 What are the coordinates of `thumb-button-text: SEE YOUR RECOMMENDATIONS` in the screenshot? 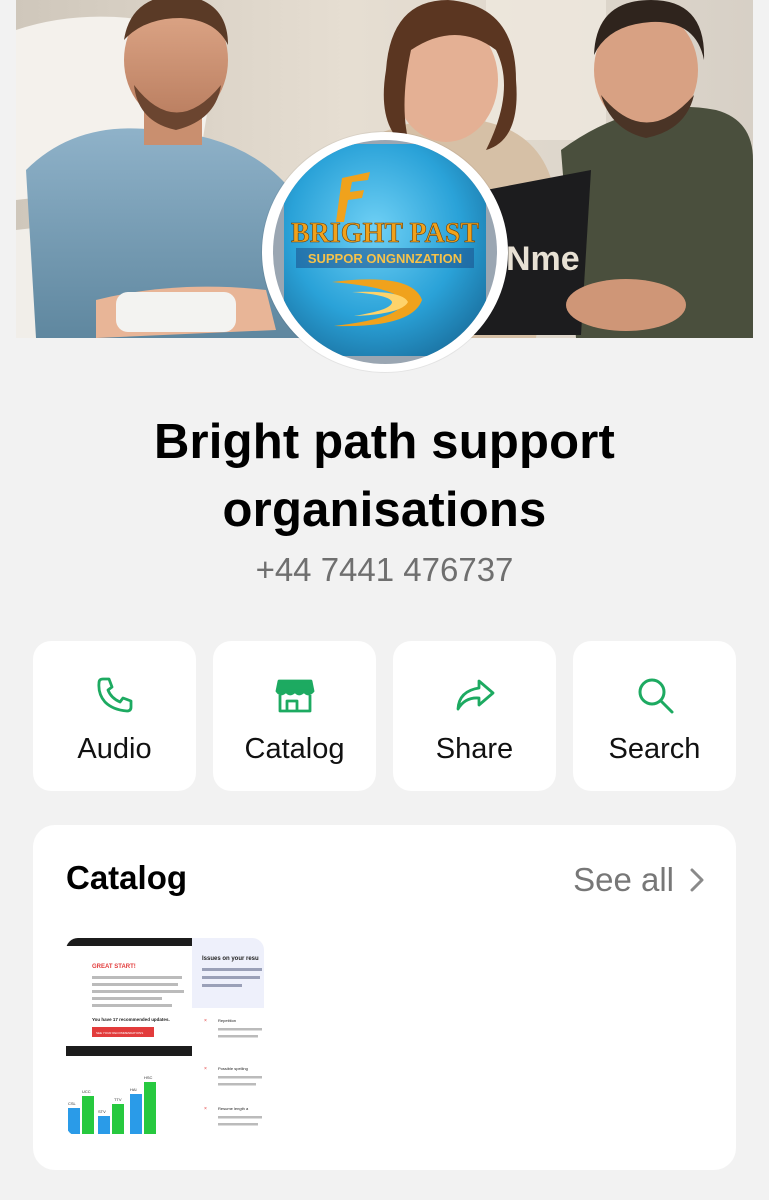 It's located at (119, 1033).